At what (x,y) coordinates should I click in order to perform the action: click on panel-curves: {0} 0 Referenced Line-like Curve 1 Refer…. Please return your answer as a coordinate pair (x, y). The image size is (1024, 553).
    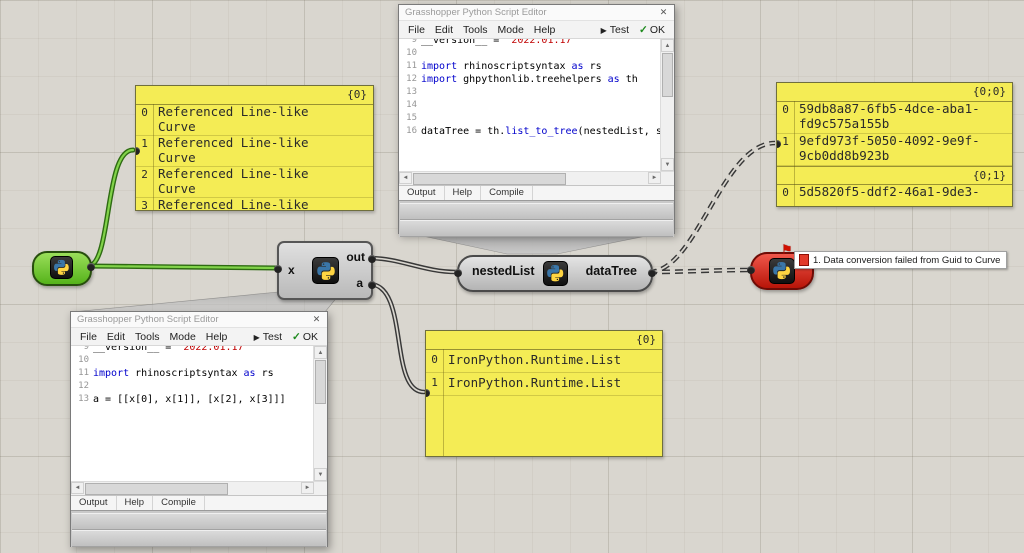
    Looking at the image, I should click on (254, 148).